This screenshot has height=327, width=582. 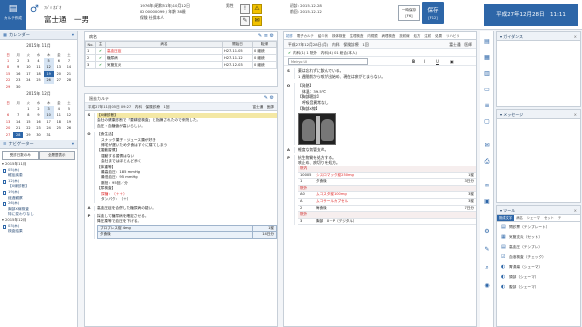 What do you see at coordinates (433, 13) in the screenshot?
I see `save-button: 保存 [F12]` at bounding box center [433, 13].